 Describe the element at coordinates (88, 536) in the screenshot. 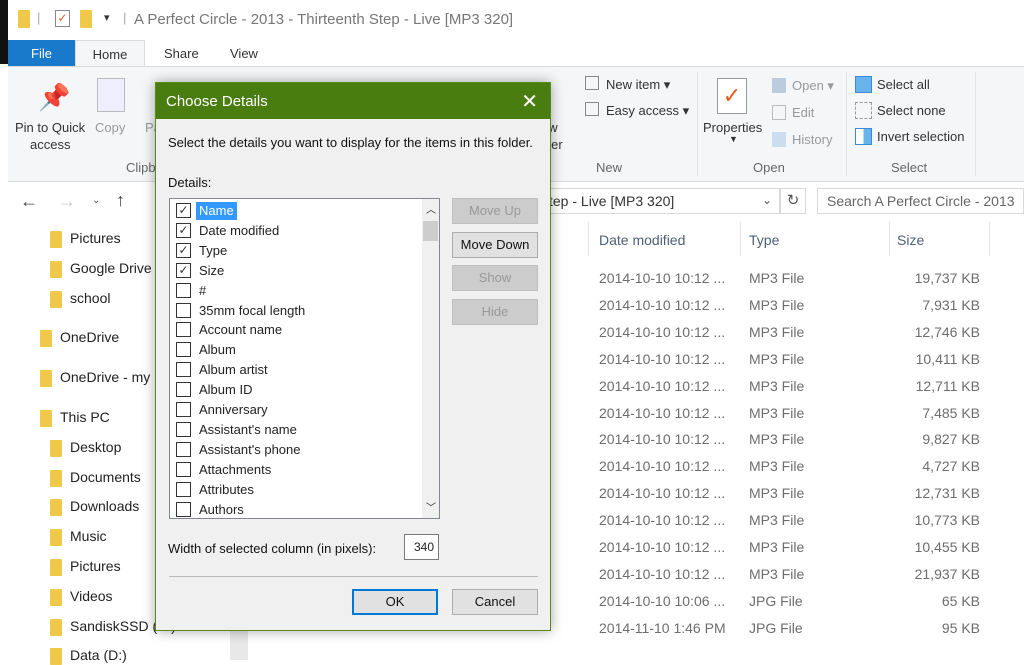

I see `nav-item: Music` at that location.